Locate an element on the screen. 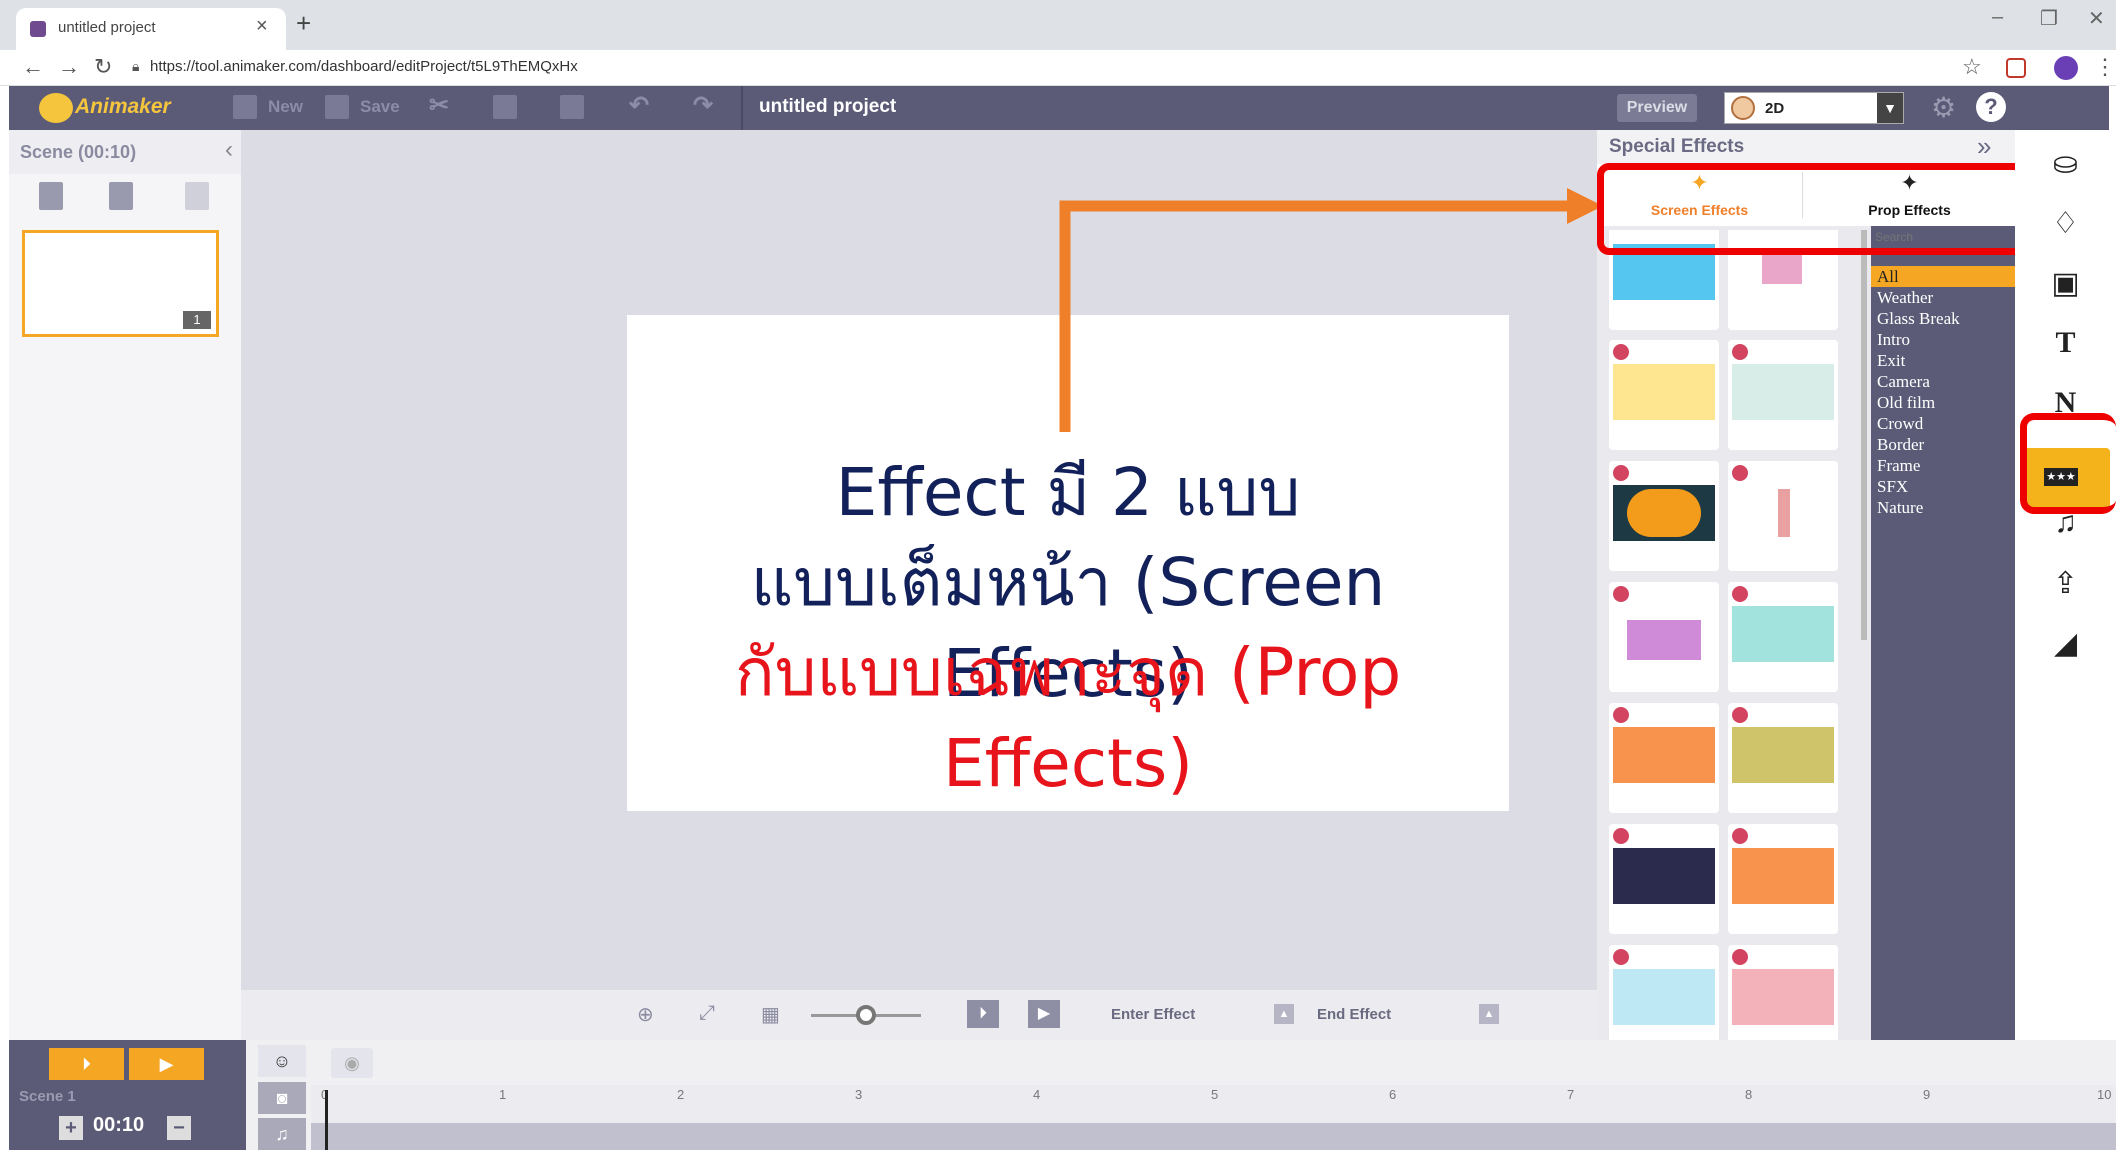 The height and width of the screenshot is (1150, 2116). play-button: ▶ is located at coordinates (1044, 1014).